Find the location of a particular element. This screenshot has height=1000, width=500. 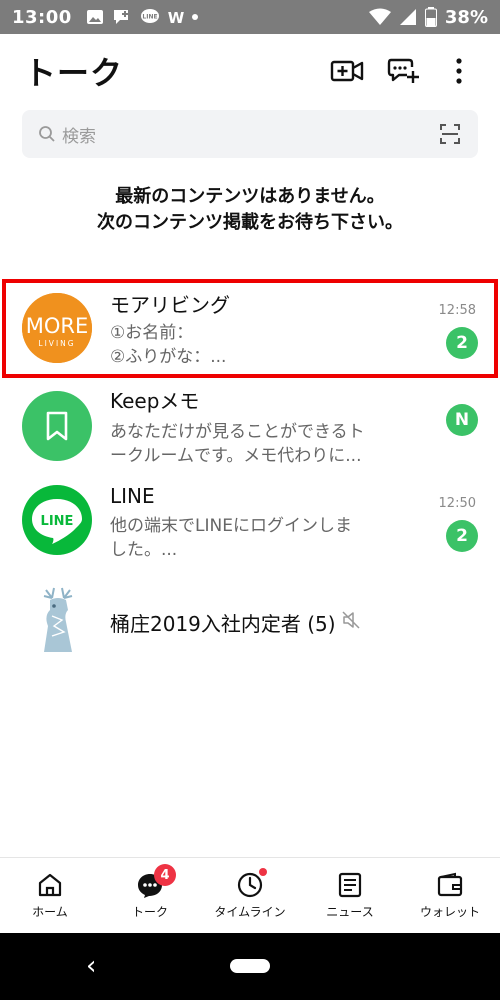

wifi-icon is located at coordinates (379, 16).